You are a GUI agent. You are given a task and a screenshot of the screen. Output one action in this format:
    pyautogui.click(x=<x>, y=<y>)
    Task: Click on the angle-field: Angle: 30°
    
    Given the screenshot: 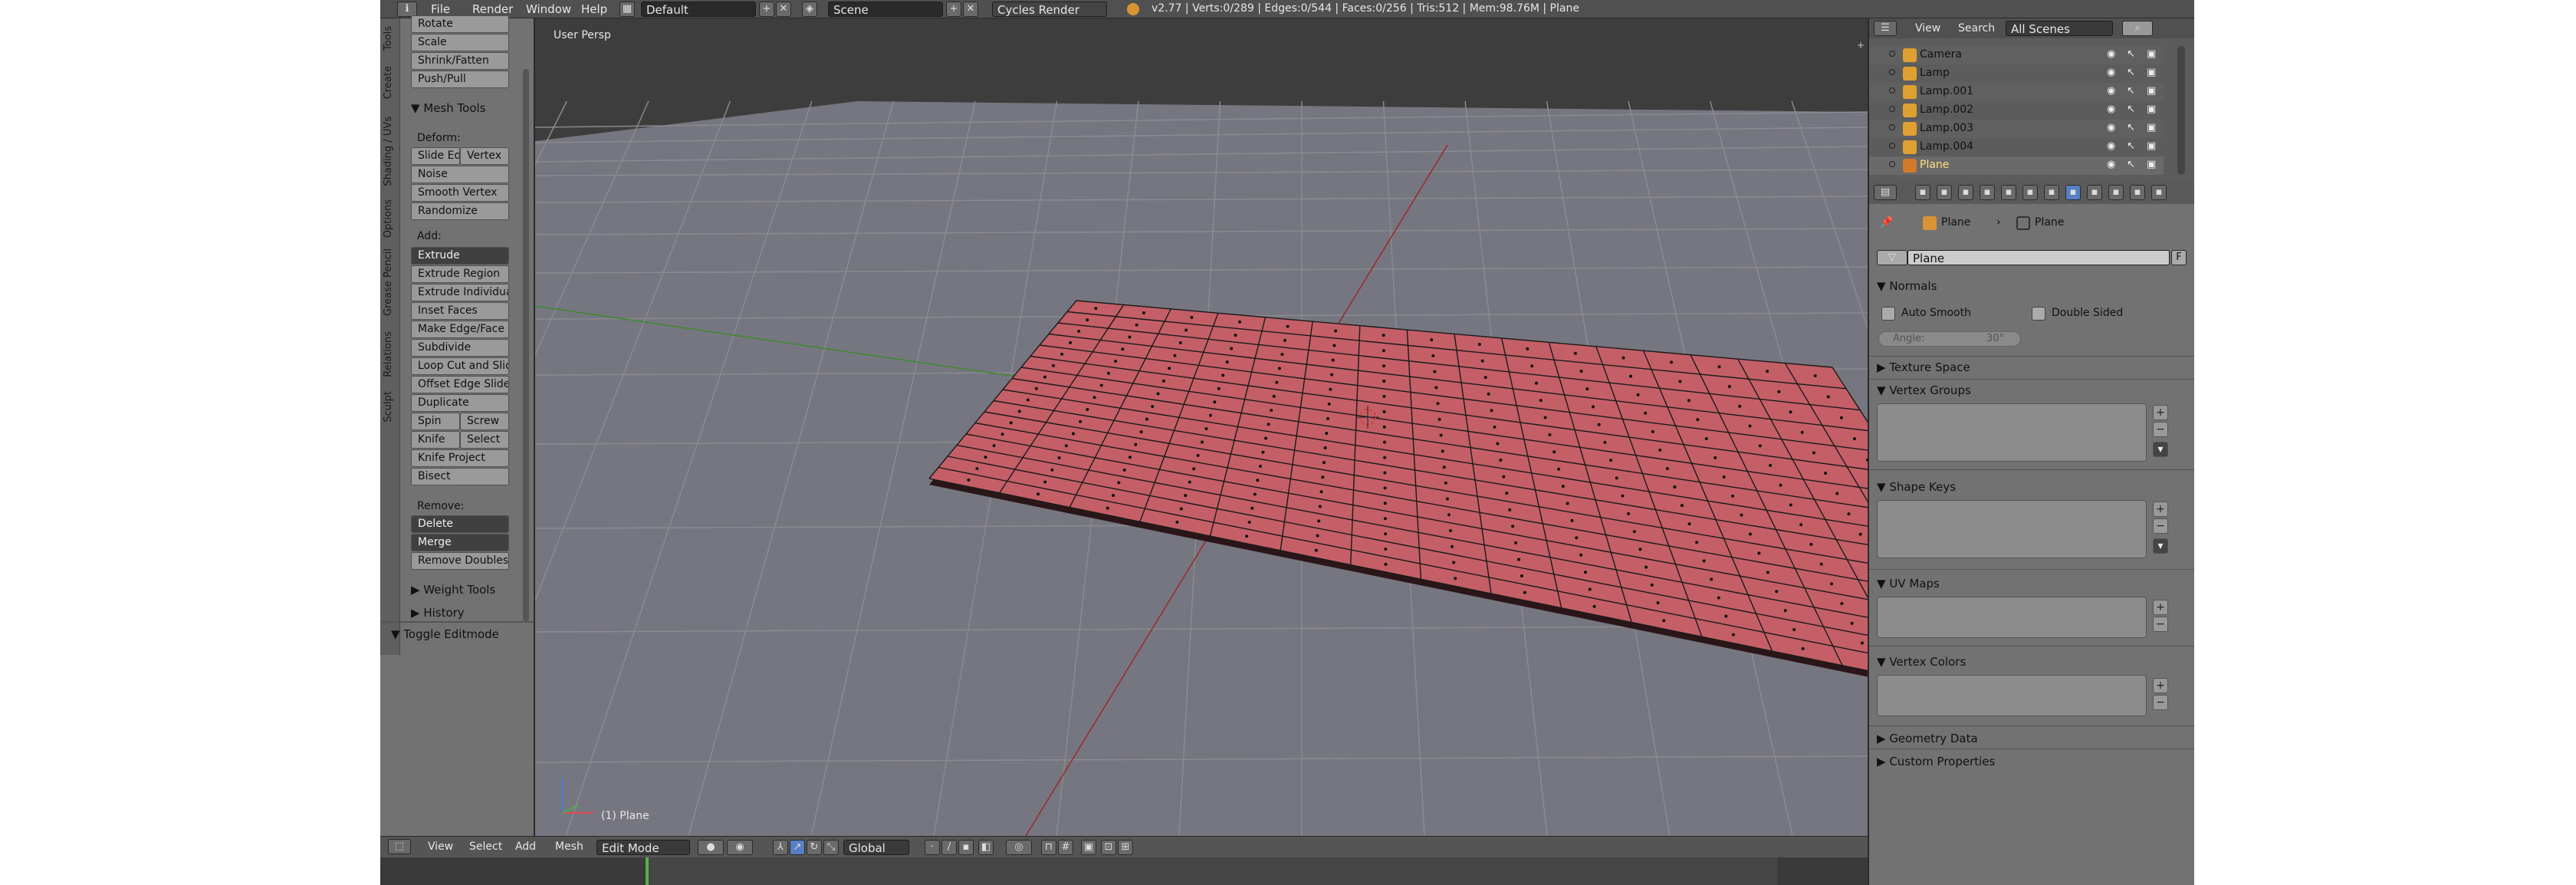 What is the action you would take?
    pyautogui.click(x=1950, y=339)
    